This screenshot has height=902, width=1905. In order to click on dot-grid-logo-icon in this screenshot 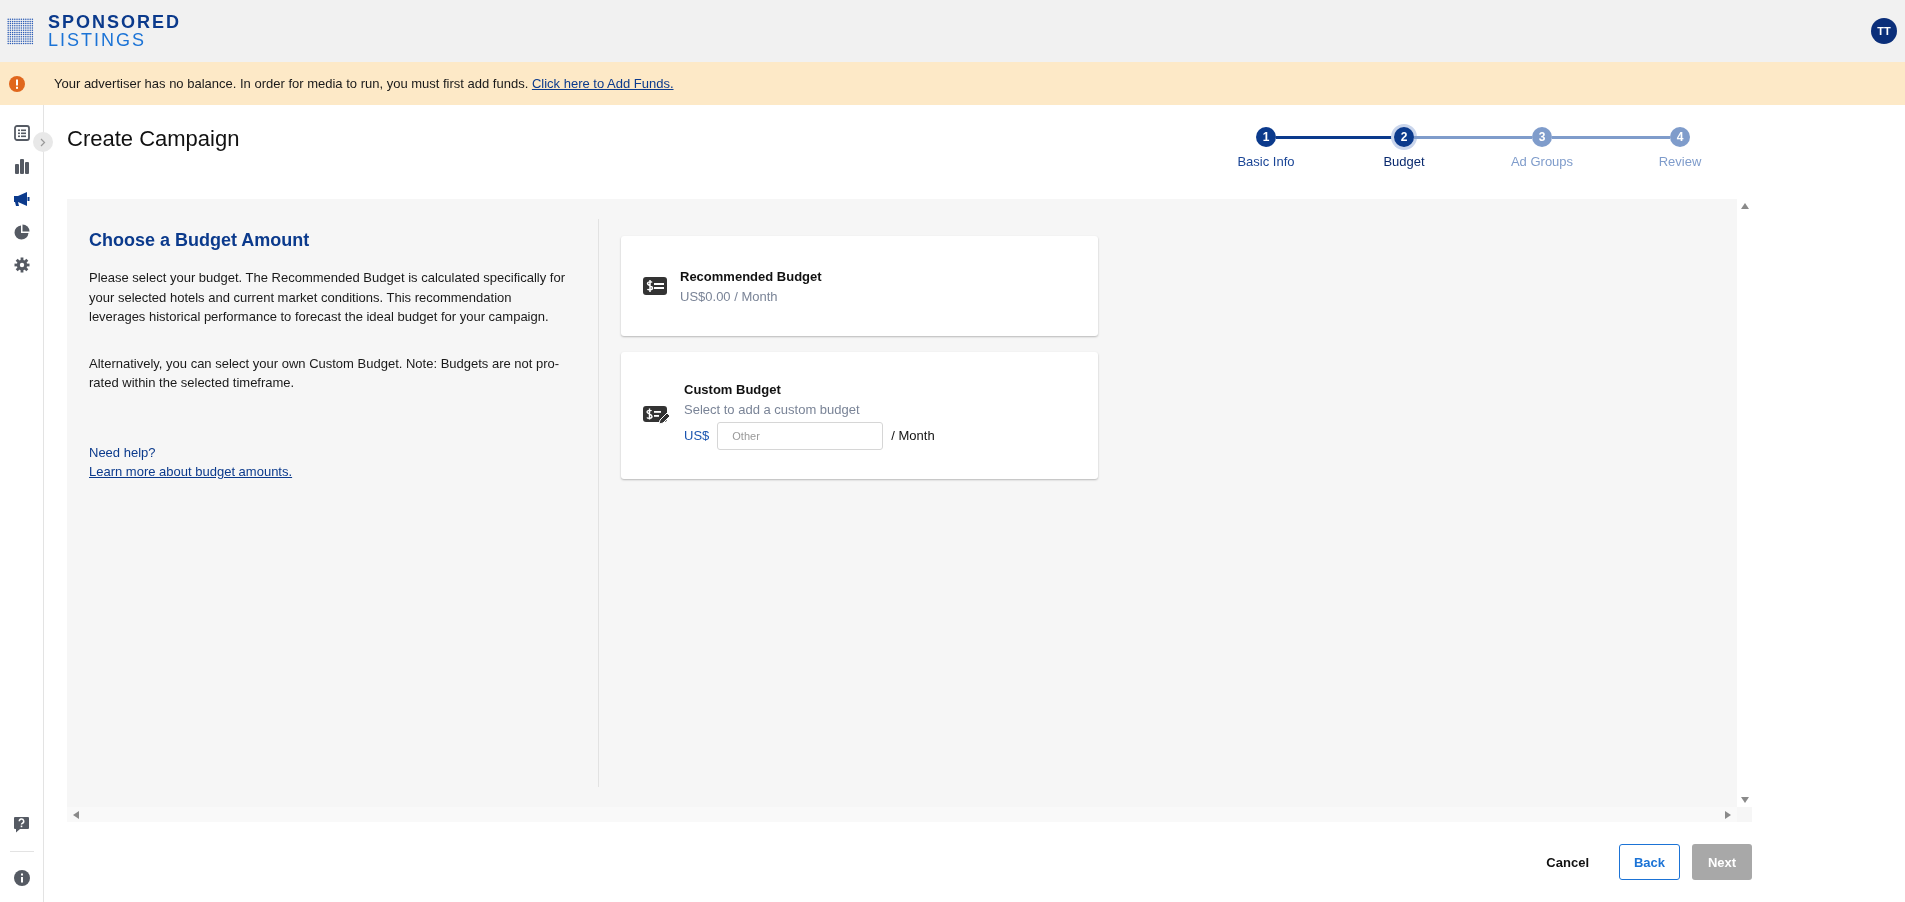, I will do `click(20, 31)`.